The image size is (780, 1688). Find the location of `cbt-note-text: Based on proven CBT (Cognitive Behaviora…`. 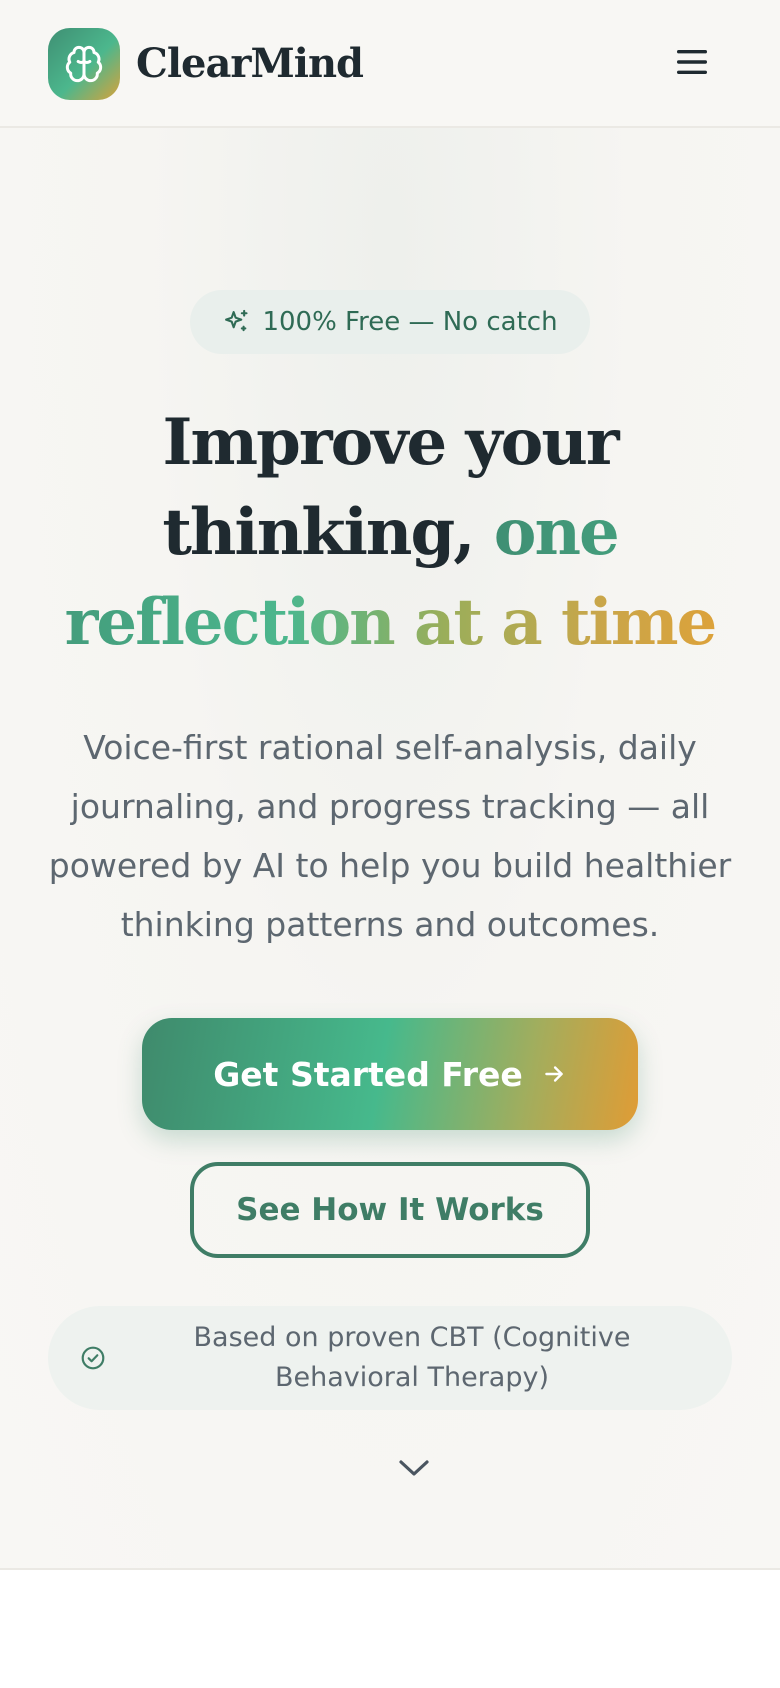

cbt-note-text: Based on proven CBT (Cognitive Behaviora… is located at coordinates (412, 1357).